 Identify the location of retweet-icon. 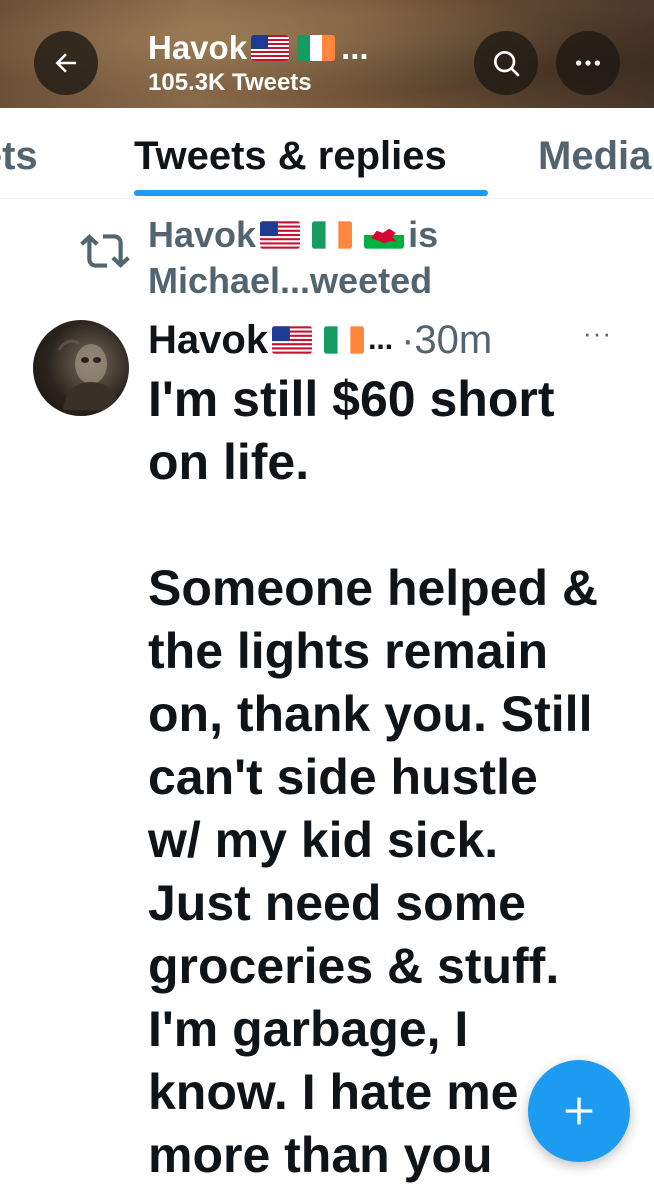
(105, 251).